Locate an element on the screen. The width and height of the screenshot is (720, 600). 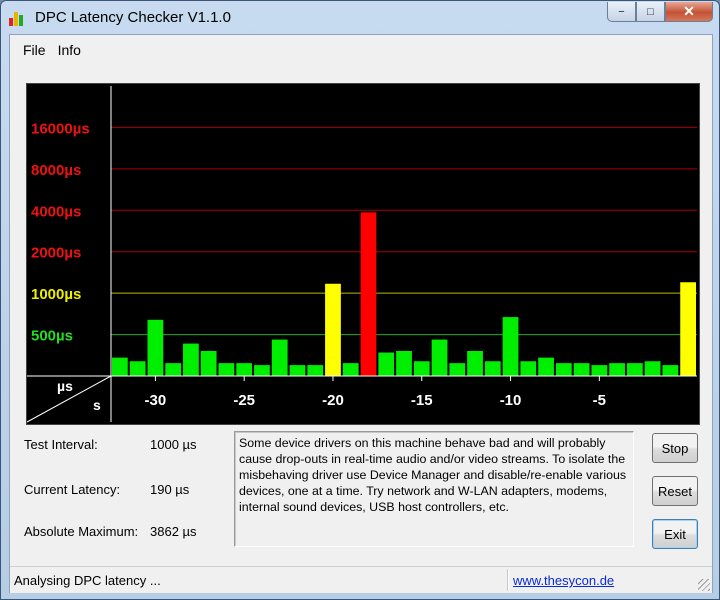
y-tick-label: 4000µs is located at coordinates (56, 211).